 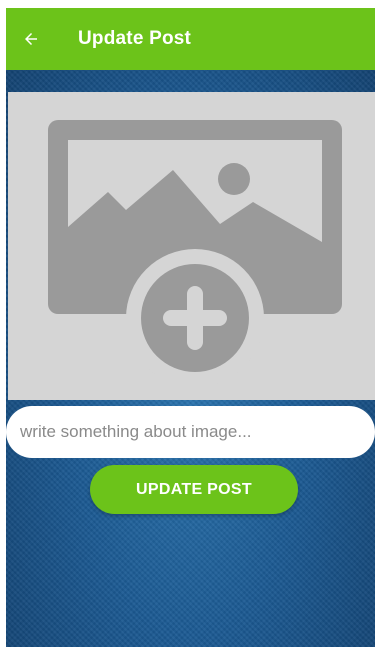 What do you see at coordinates (190, 432) in the screenshot?
I see `caption-input` at bounding box center [190, 432].